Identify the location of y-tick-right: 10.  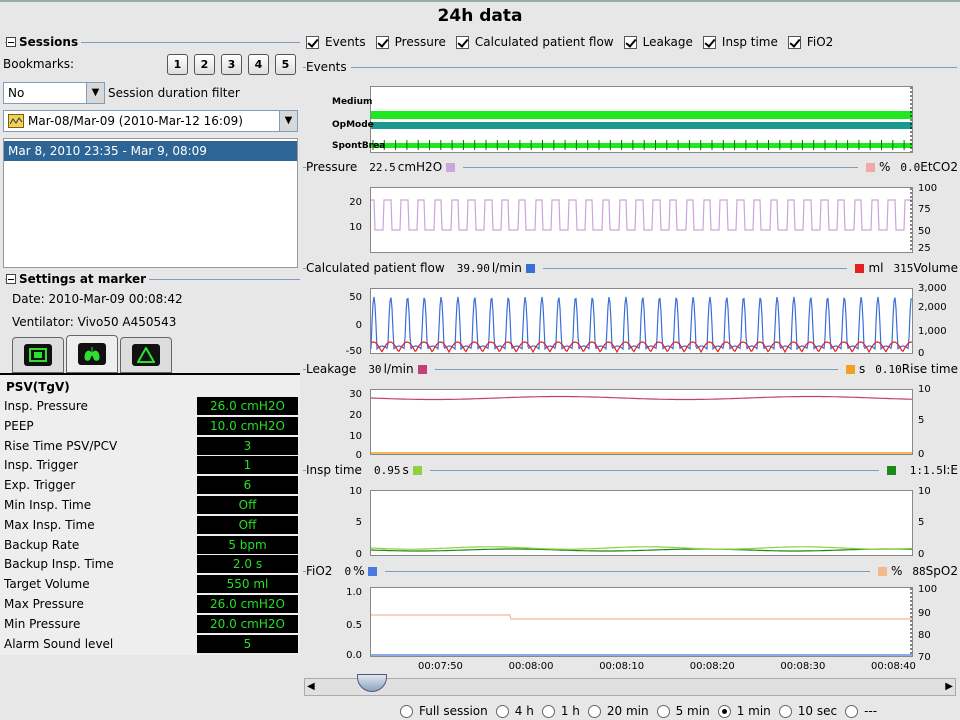
(924, 491).